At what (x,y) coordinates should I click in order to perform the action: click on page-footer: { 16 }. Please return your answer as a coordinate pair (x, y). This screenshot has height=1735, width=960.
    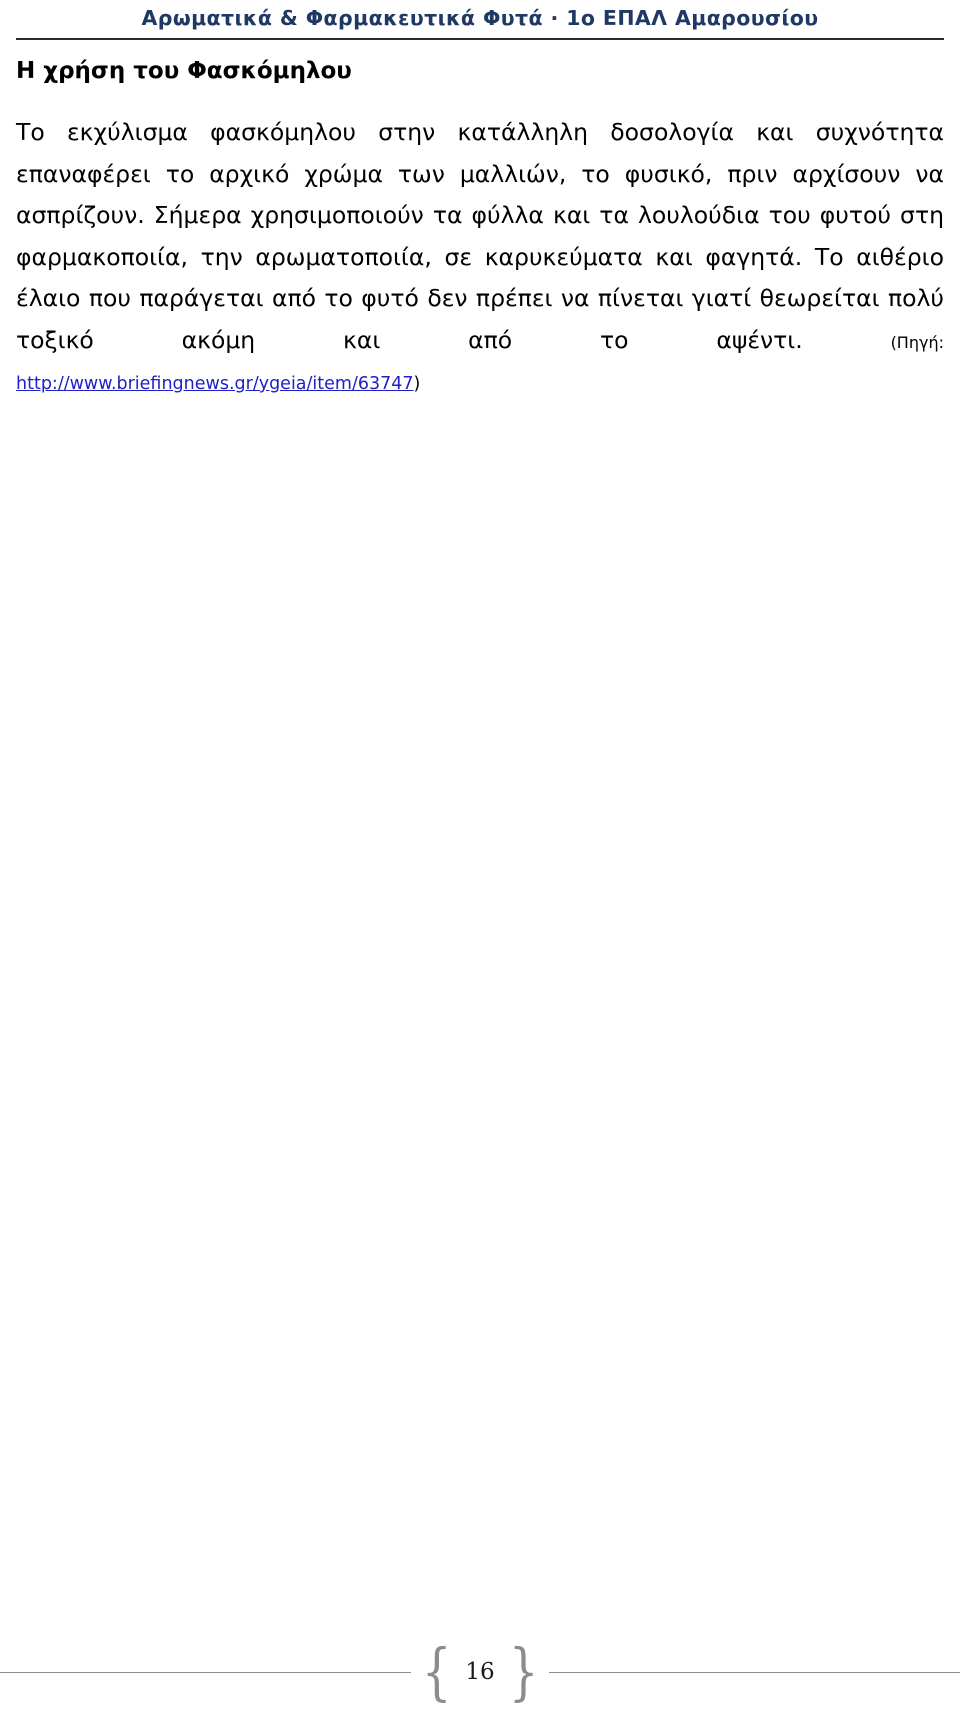
    Looking at the image, I should click on (480, 1672).